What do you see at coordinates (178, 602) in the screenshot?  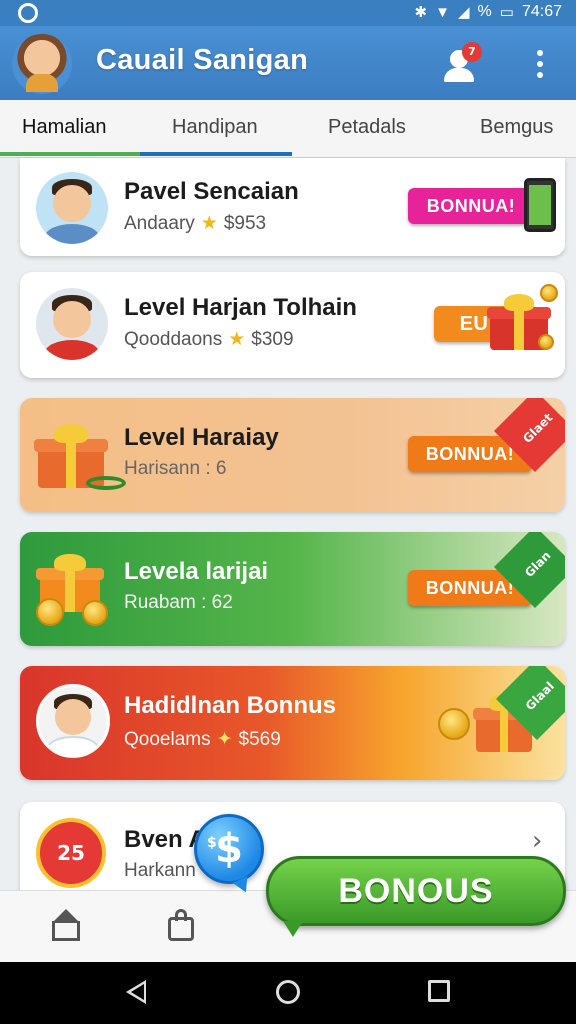 I see `item-subtitle: Ruabam : 62` at bounding box center [178, 602].